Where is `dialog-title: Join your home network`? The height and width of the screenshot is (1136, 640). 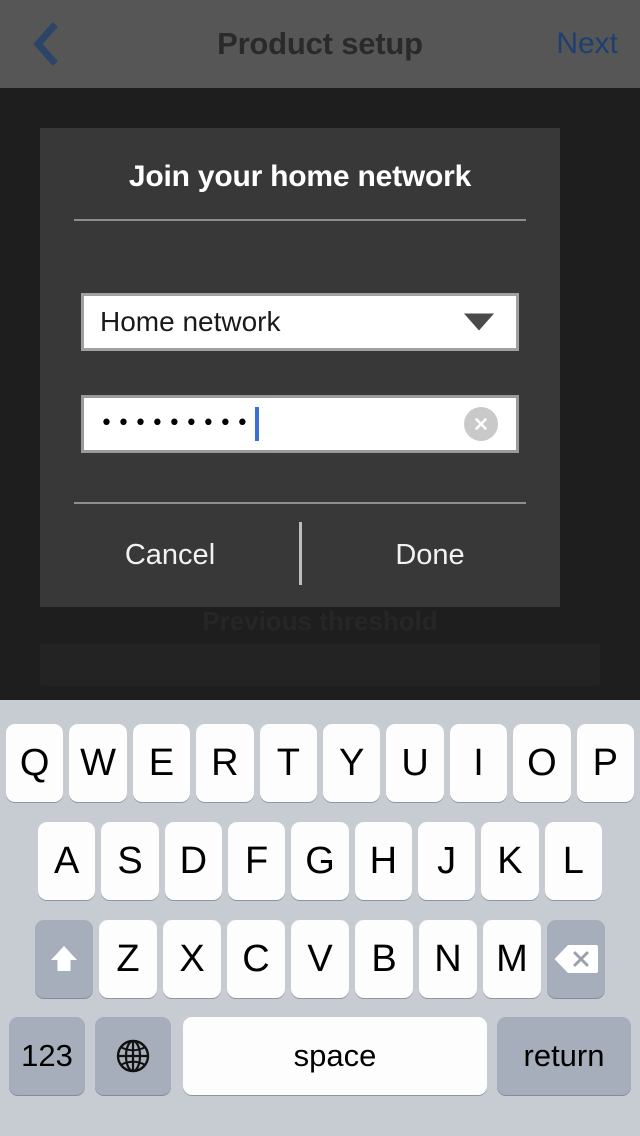 dialog-title: Join your home network is located at coordinates (300, 176).